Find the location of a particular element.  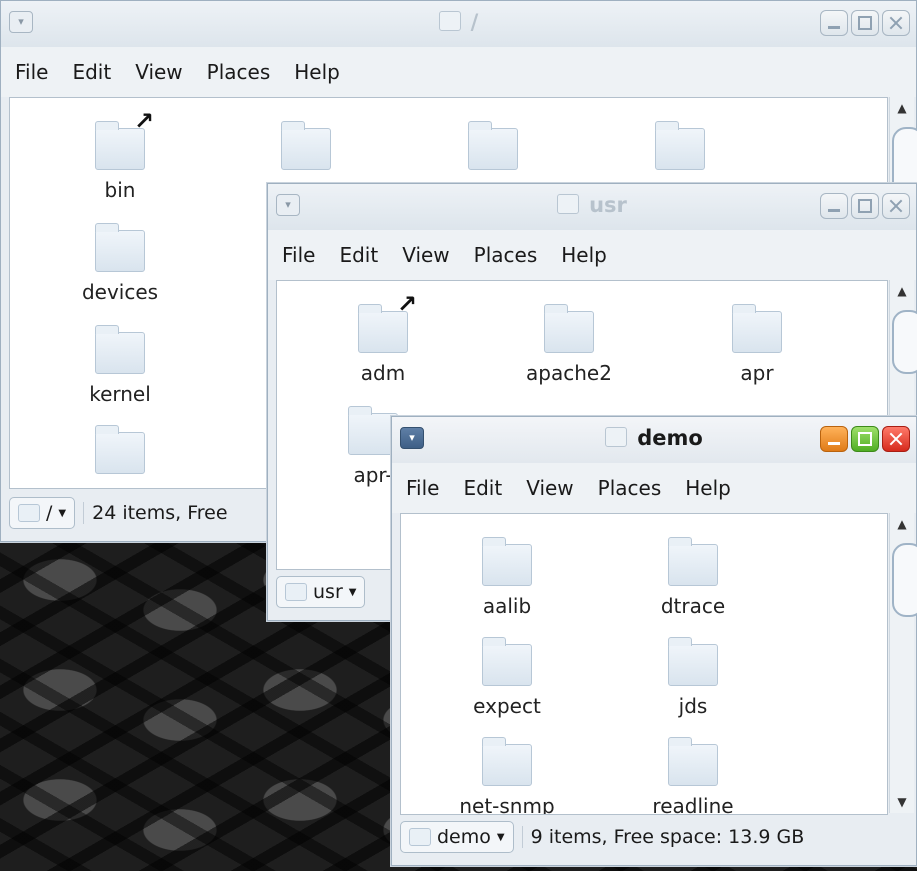

folder-item: ↗ bin is located at coordinates (120, 154).